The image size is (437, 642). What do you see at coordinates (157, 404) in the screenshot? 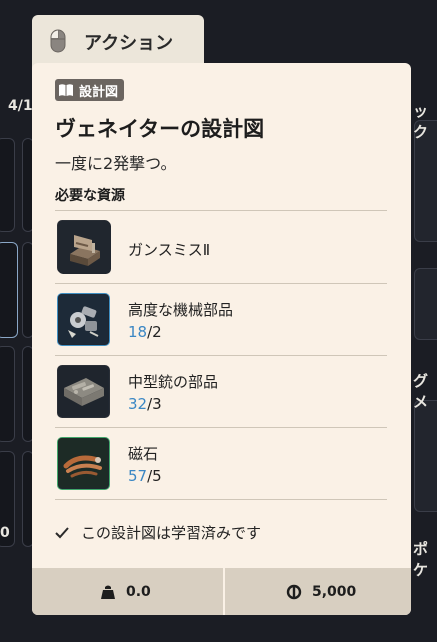
I see `resource-need: 3` at bounding box center [157, 404].